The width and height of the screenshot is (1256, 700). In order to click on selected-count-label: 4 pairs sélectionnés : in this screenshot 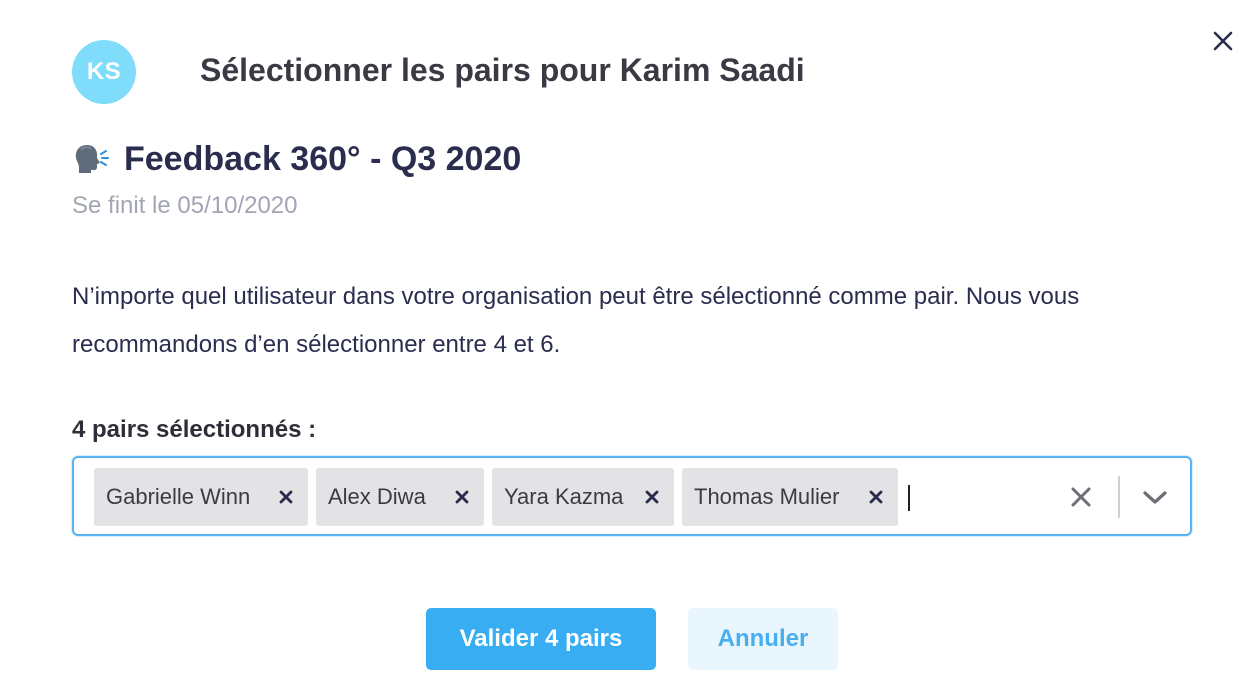, I will do `click(194, 429)`.